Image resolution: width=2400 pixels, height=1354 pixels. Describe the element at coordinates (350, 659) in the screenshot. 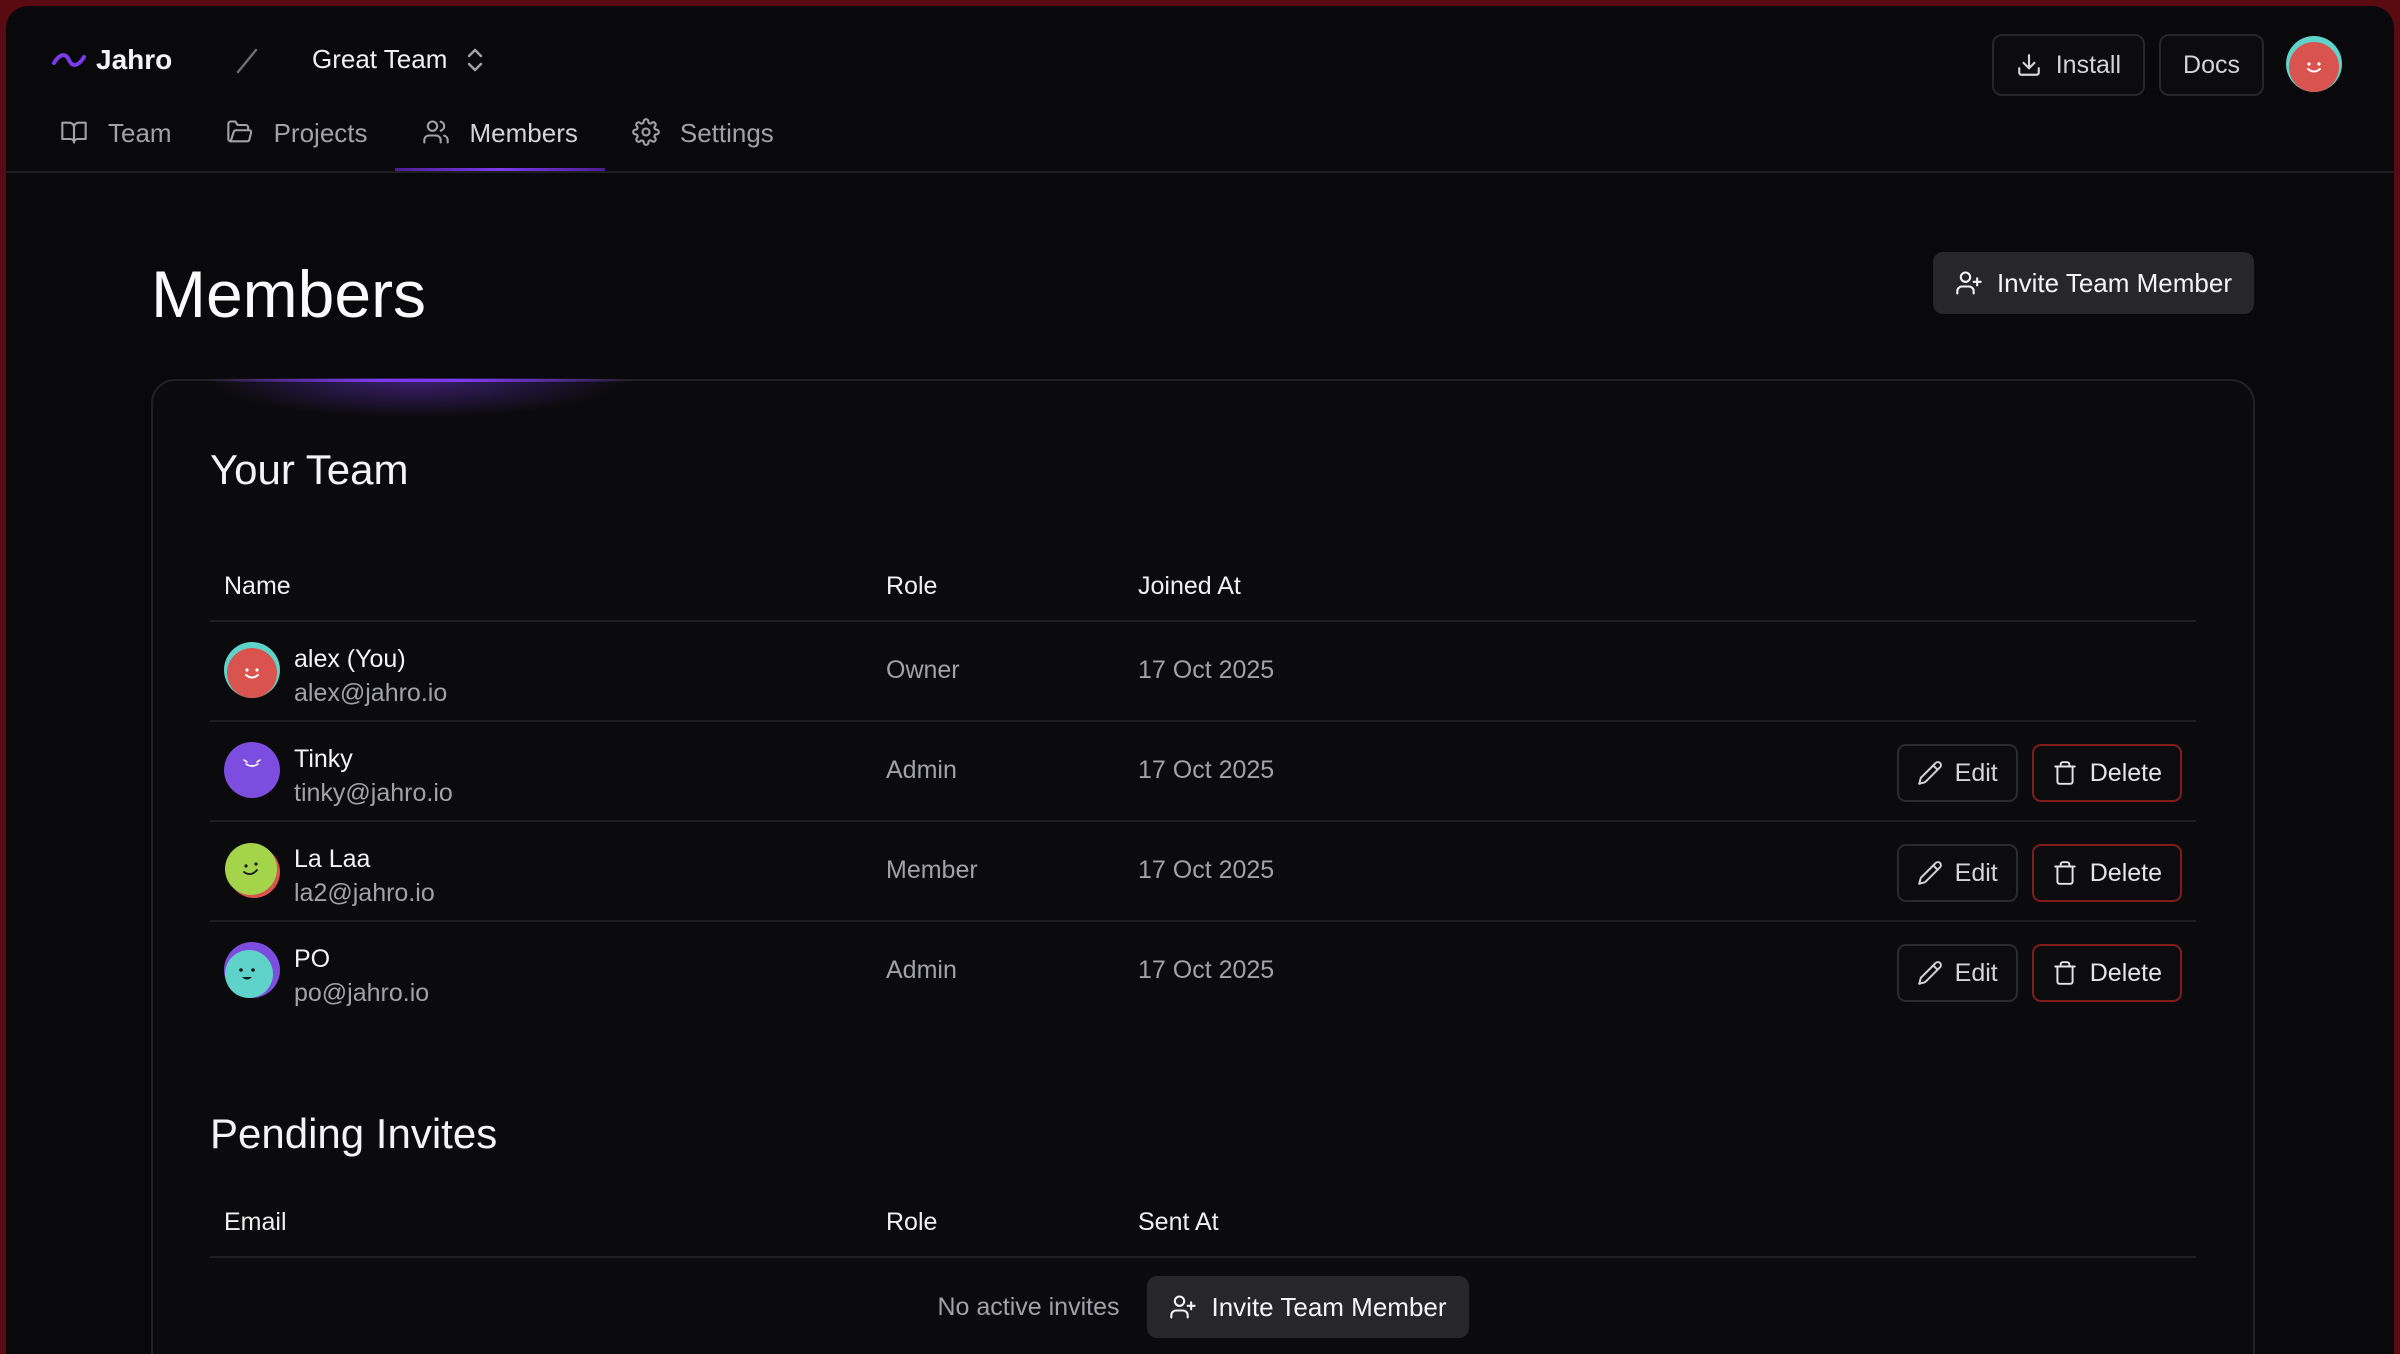

I see `member-name: alex (You)` at that location.